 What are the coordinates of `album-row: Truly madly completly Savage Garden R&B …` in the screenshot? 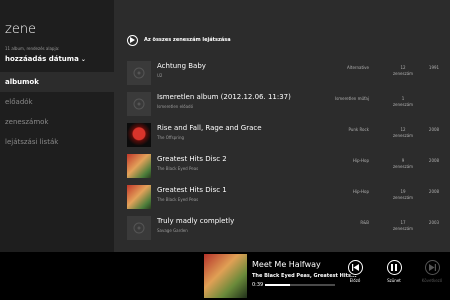 It's located at (282, 227).